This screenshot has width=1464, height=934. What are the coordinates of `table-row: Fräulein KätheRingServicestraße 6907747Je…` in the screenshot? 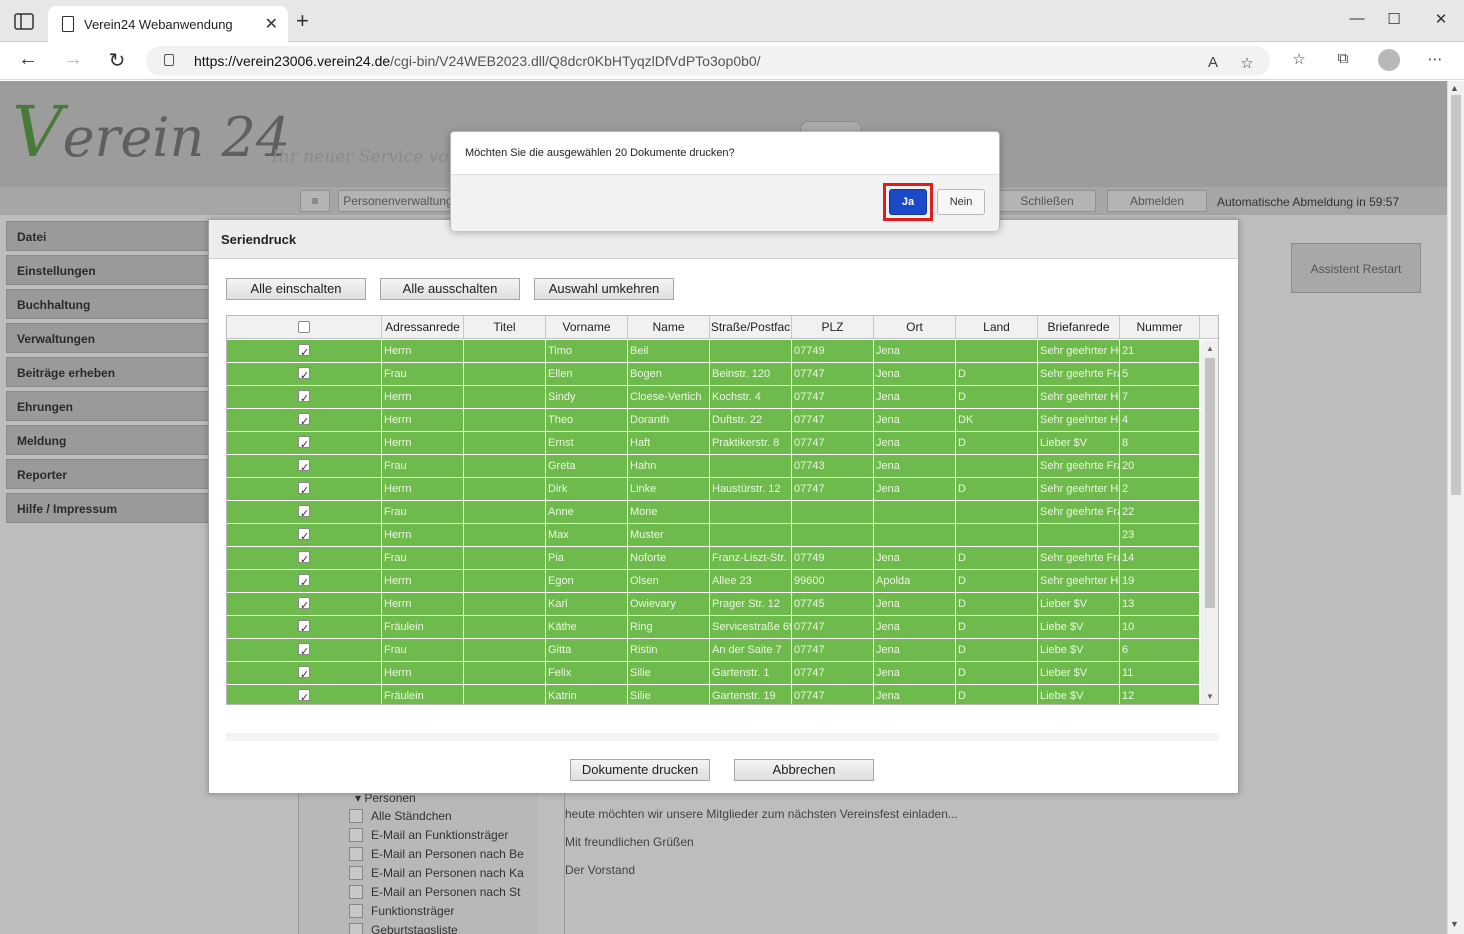 It's located at (713, 627).